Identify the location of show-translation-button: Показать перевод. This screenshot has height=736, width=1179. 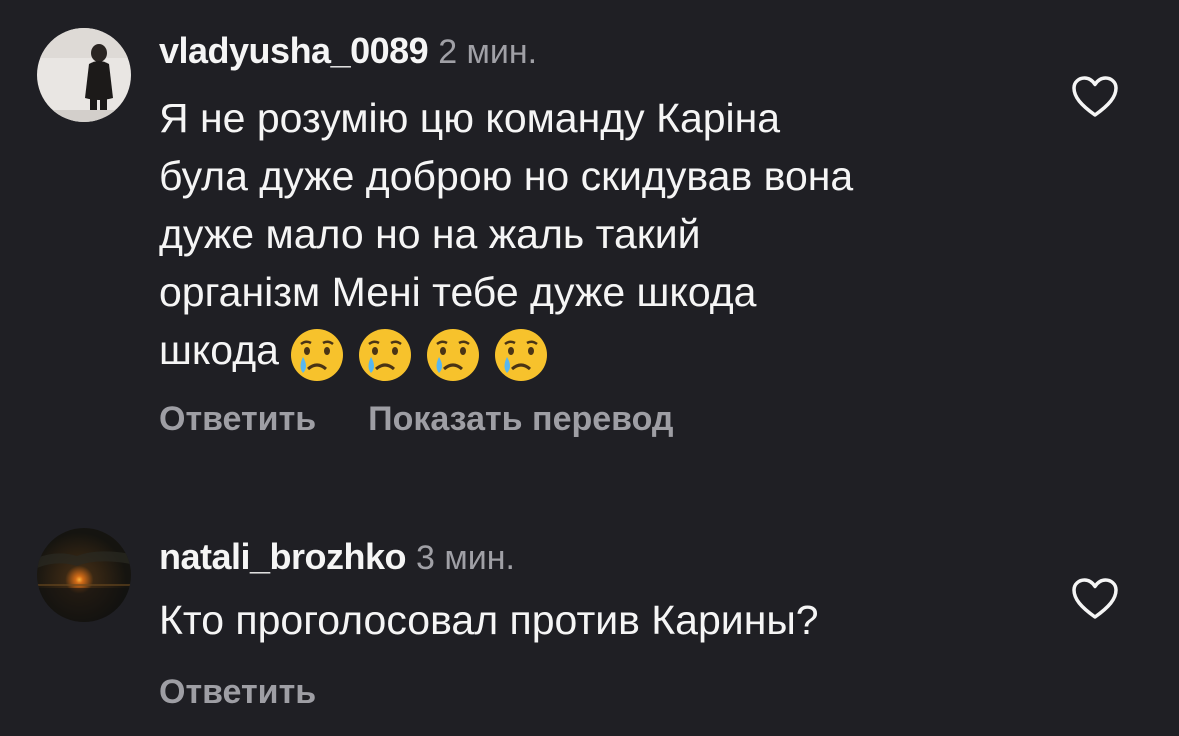
(520, 419).